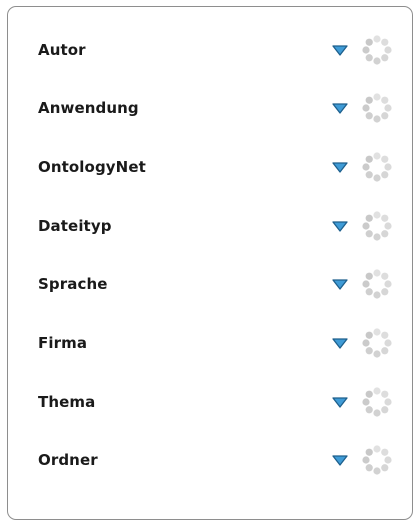  I want to click on filter-label: Ordner, so click(68, 460).